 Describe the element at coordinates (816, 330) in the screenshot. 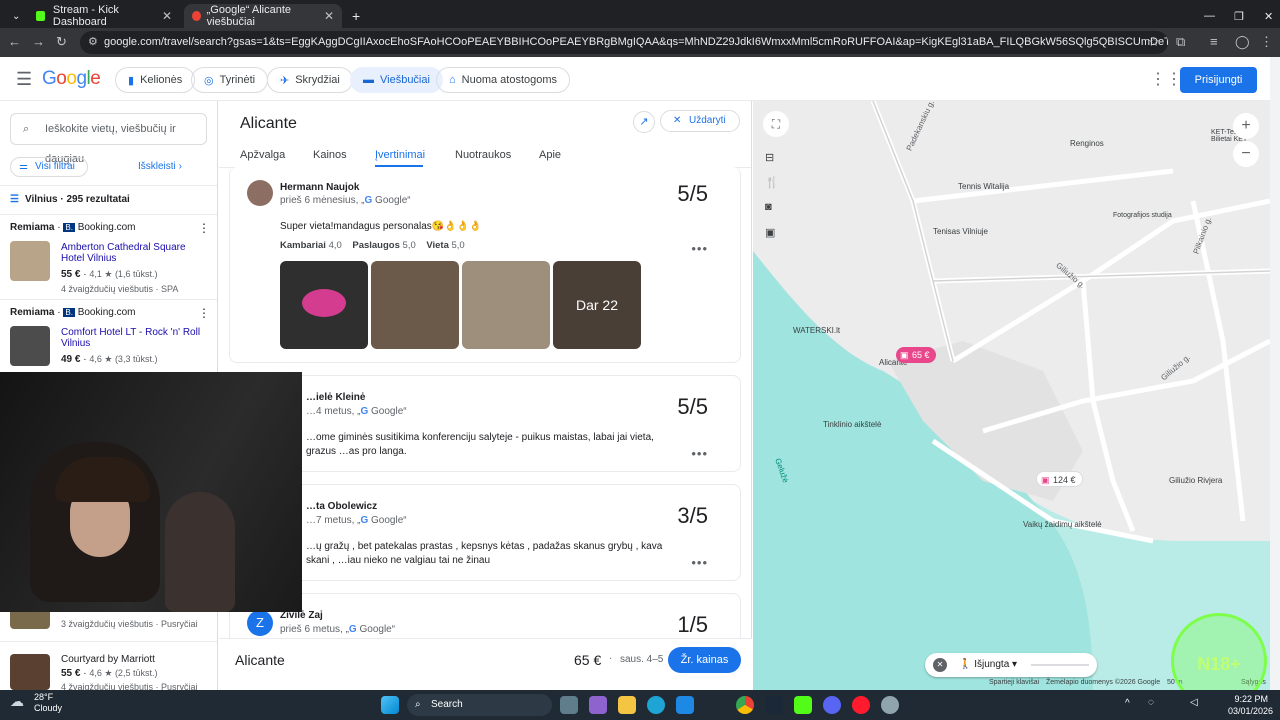

I see `map-label: WATERSKI.lt` at that location.